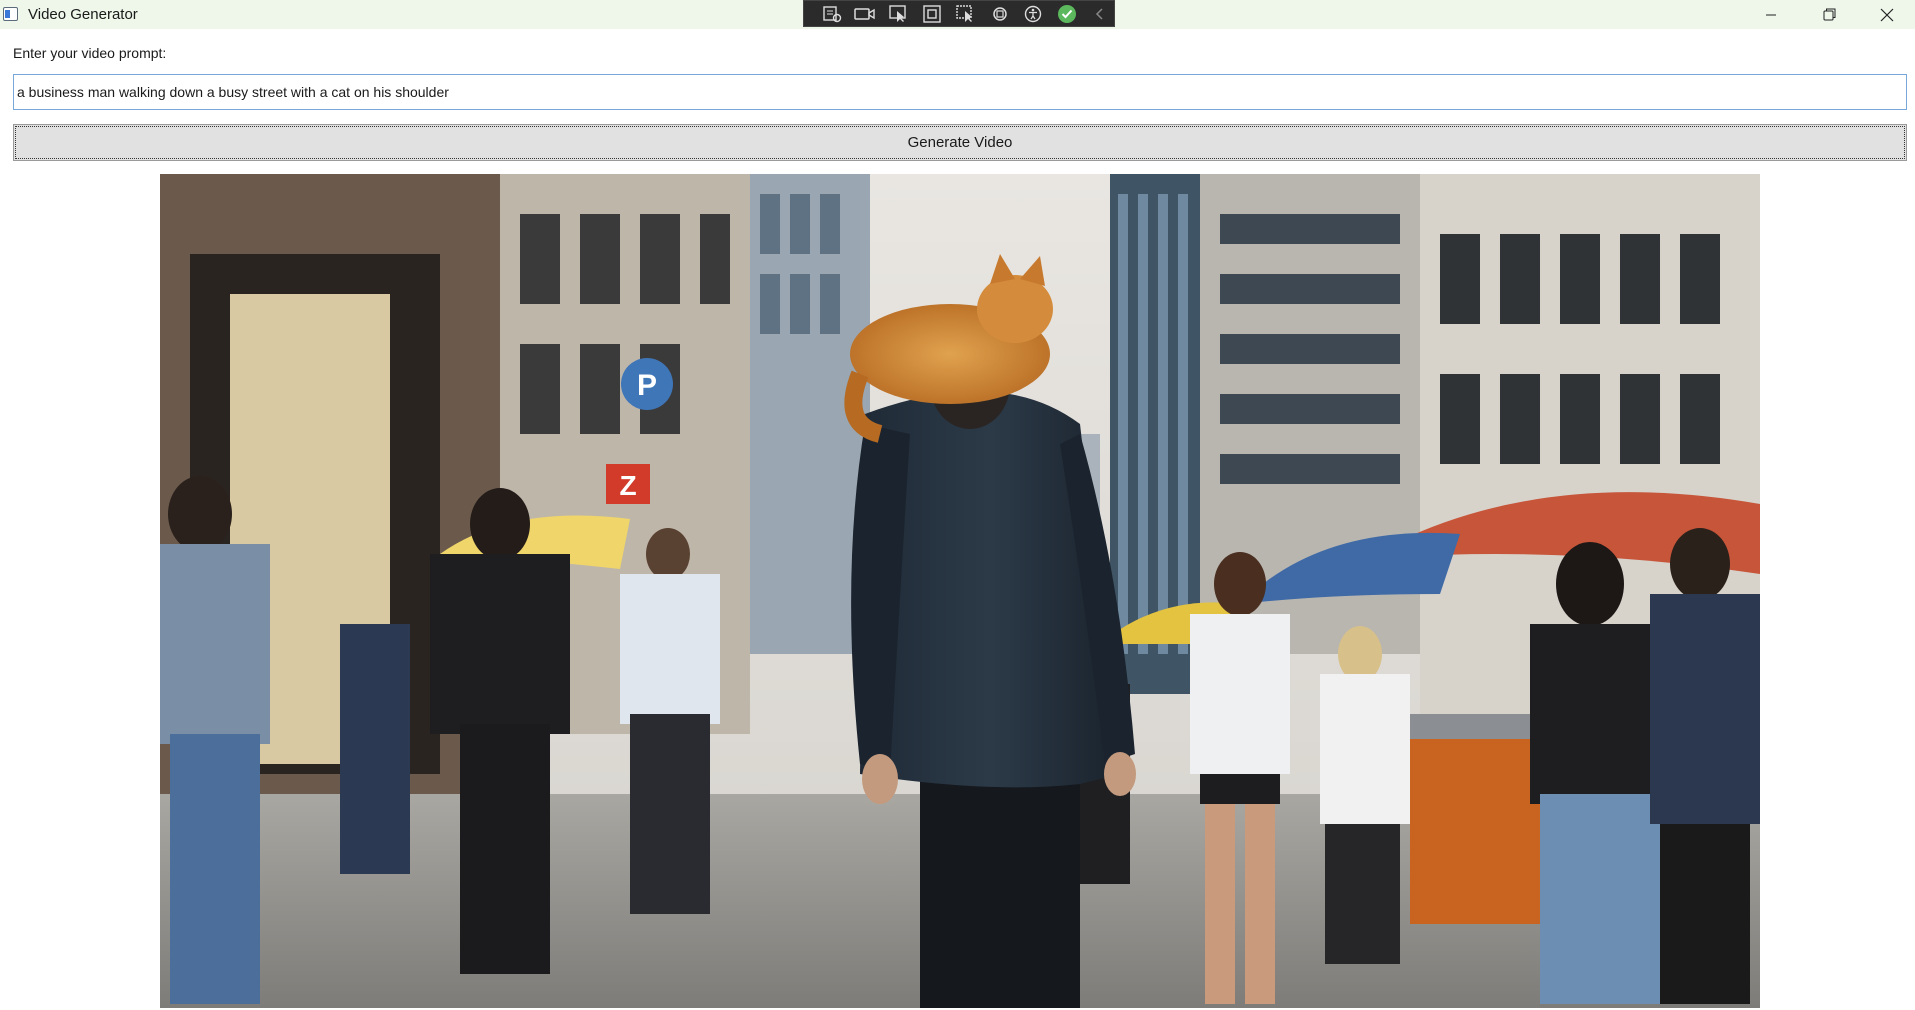 The image size is (1915, 1010). I want to click on title-bar: Video Generator, so click(957, 14).